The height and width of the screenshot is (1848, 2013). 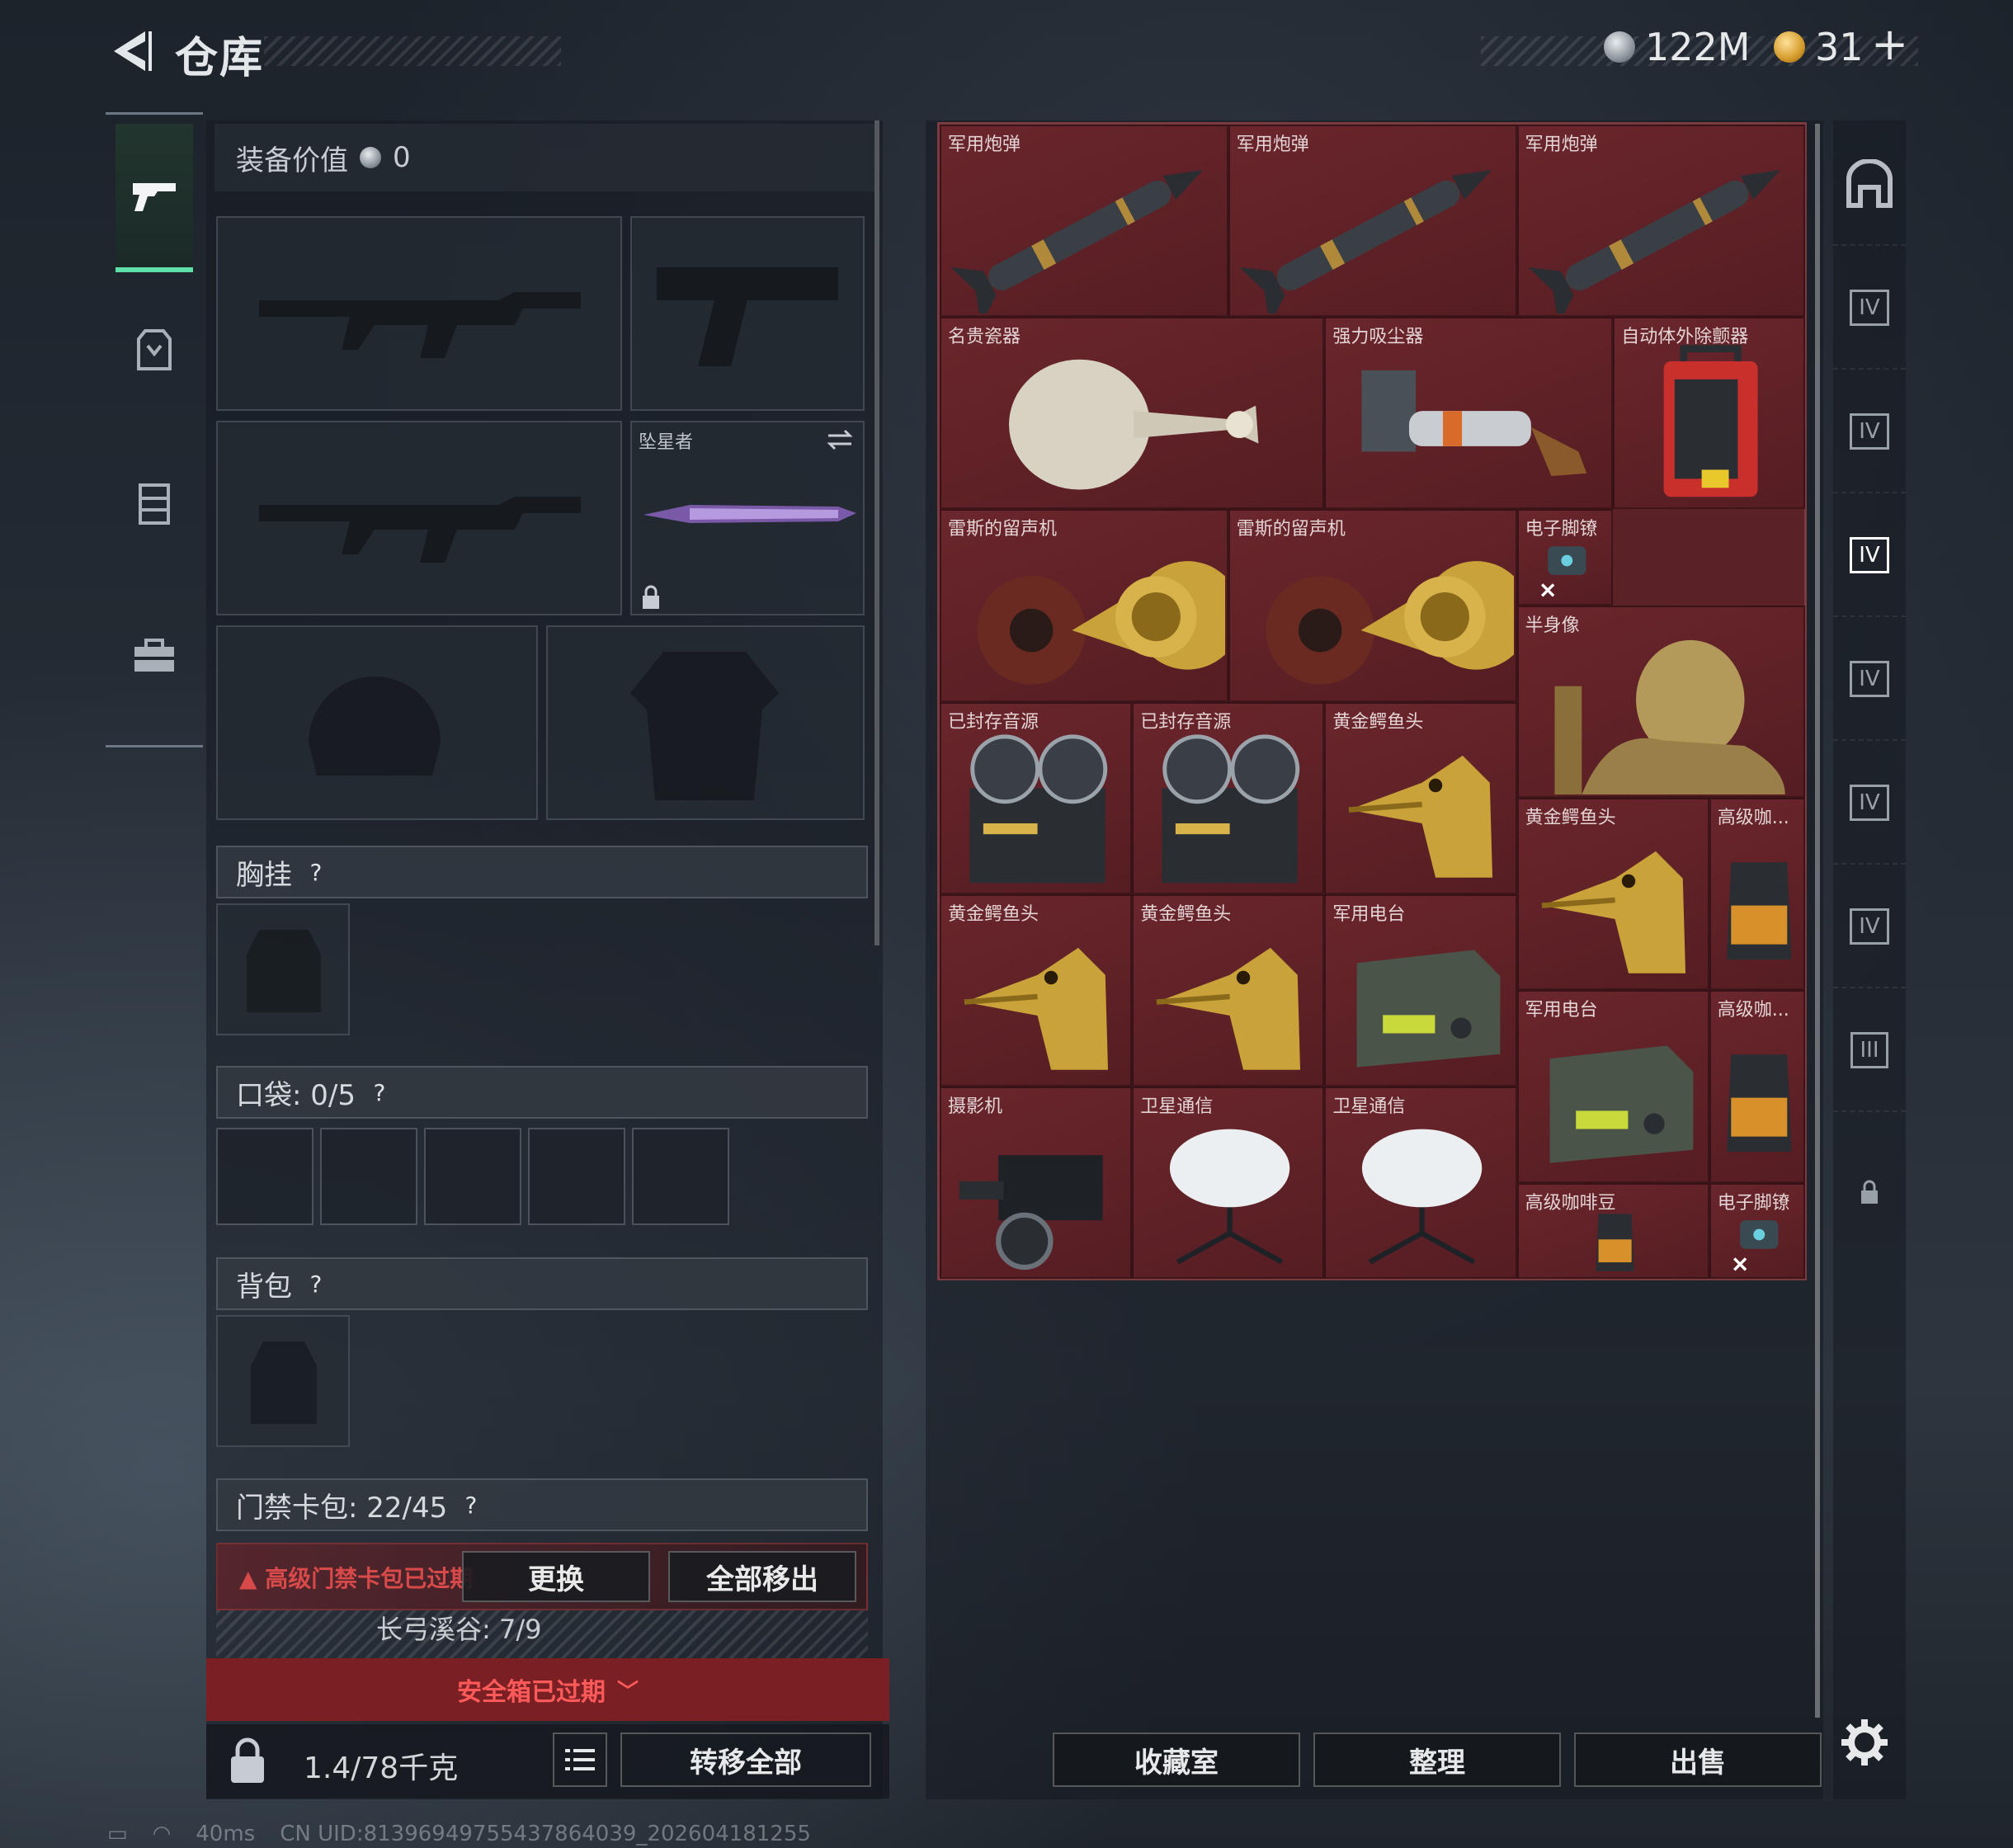 I want to click on armor-icon, so click(x=154, y=349).